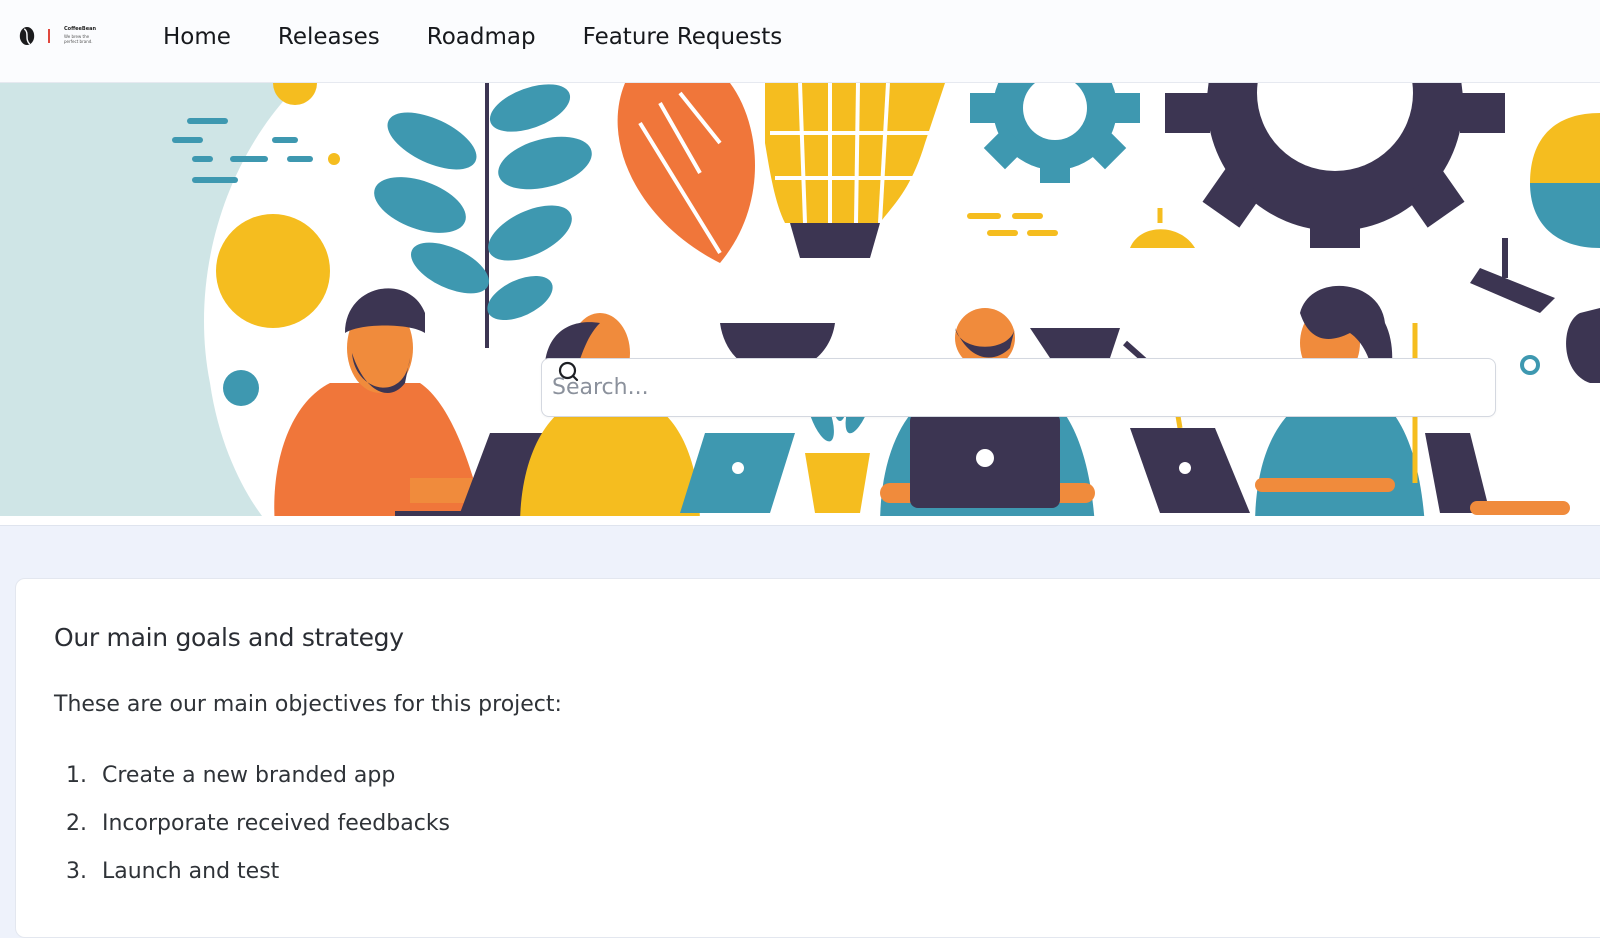  Describe the element at coordinates (63, 36) in the screenshot. I see `brand-logo: CoffeeBean We brew the perfect brand.` at that location.